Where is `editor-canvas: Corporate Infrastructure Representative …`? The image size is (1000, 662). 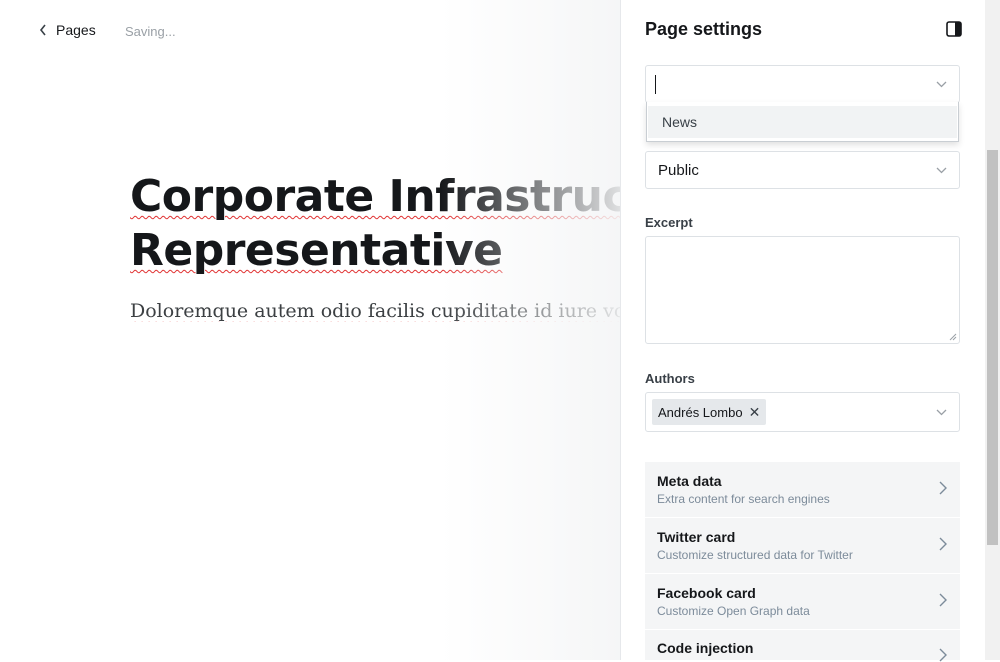 editor-canvas: Corporate Infrastructure Representative … is located at coordinates (375, 246).